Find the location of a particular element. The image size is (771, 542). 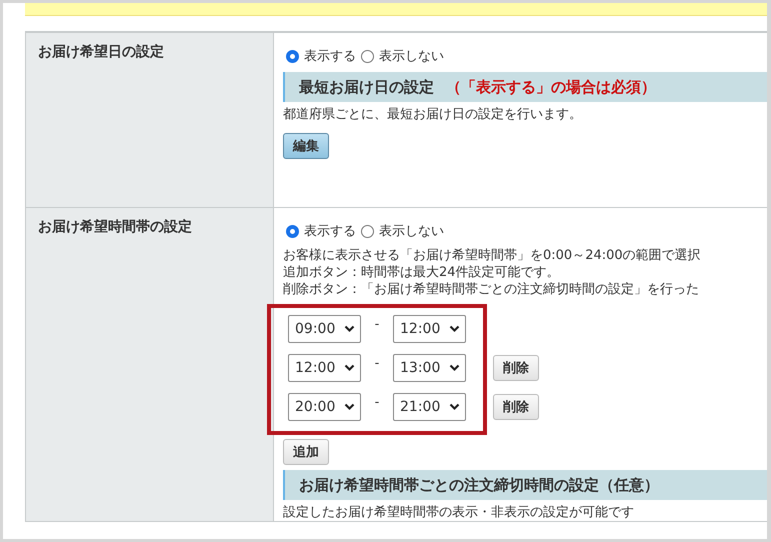

description-text: 削除ボタン：「お届け希望時間帯ごとの注文締切時間の設定」を行った is located at coordinates (491, 289).